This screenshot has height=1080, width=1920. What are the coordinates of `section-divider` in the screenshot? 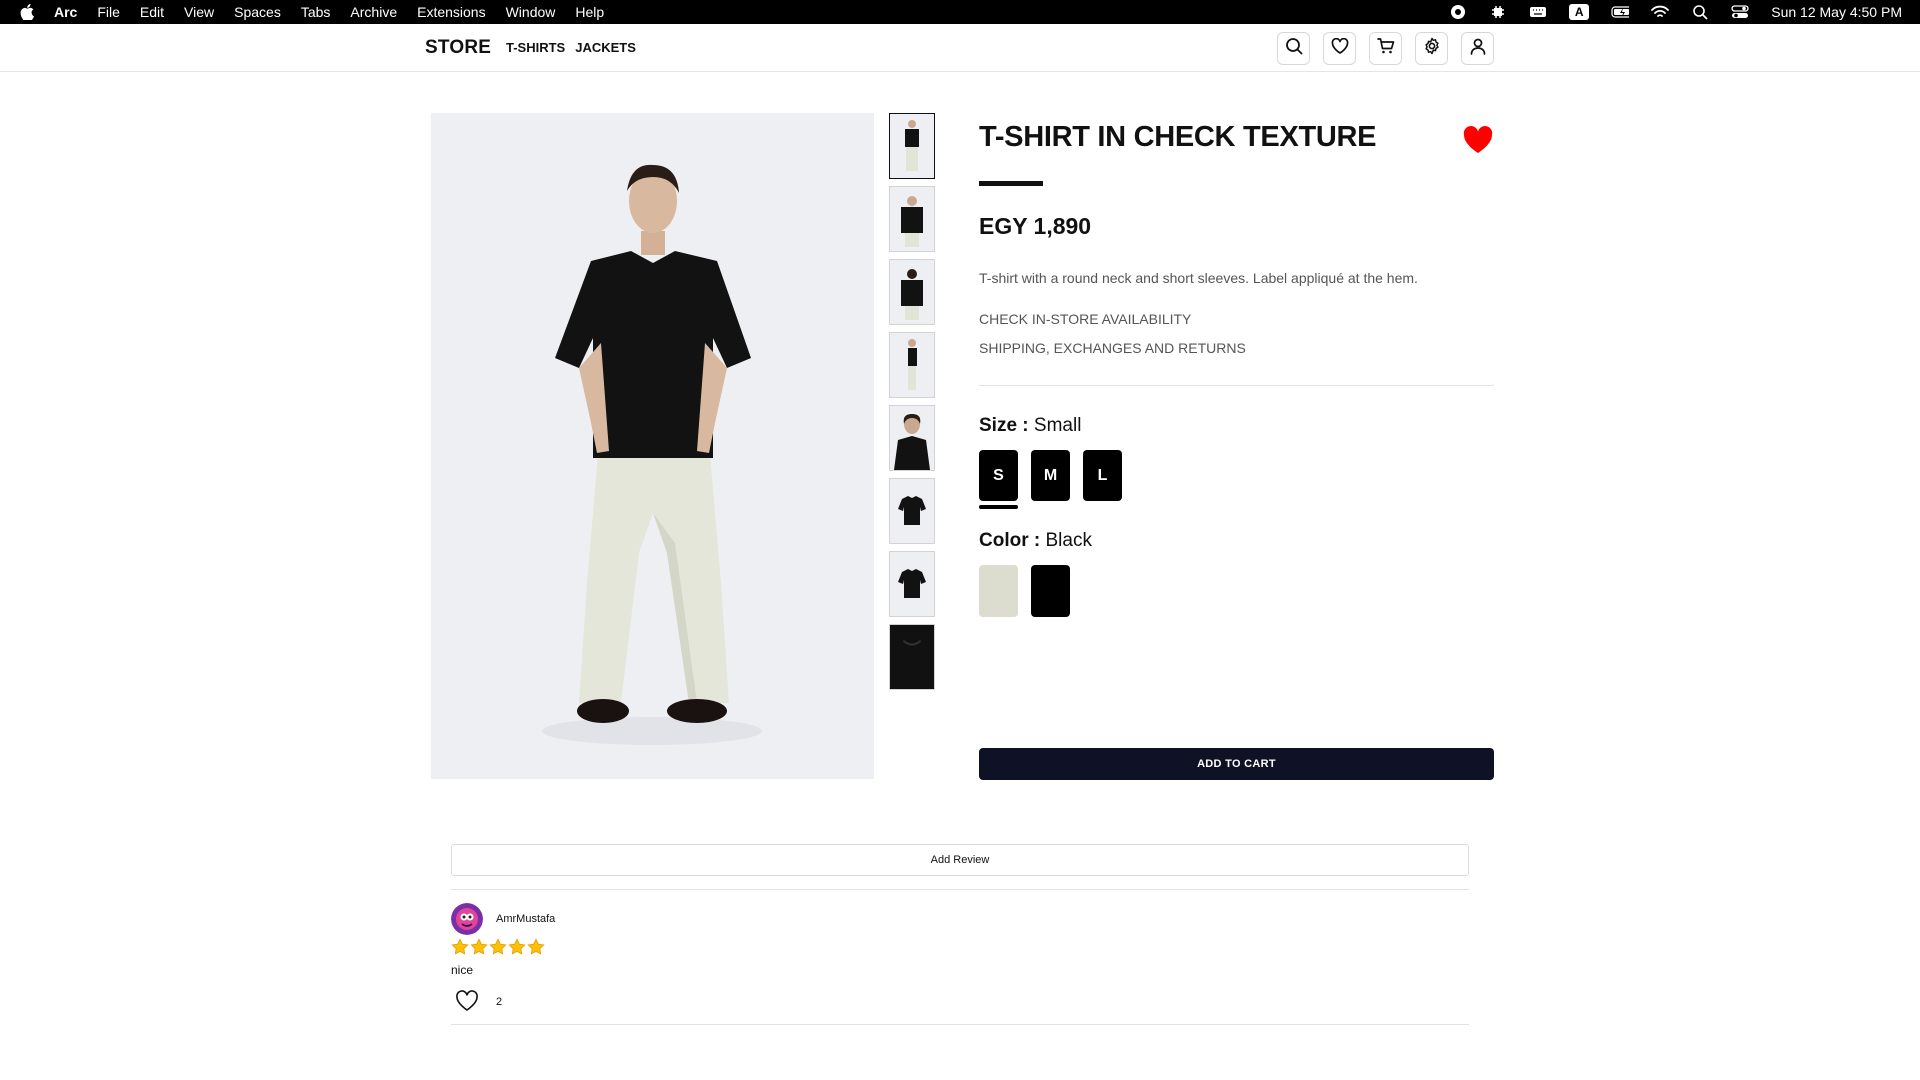 It's located at (1236, 385).